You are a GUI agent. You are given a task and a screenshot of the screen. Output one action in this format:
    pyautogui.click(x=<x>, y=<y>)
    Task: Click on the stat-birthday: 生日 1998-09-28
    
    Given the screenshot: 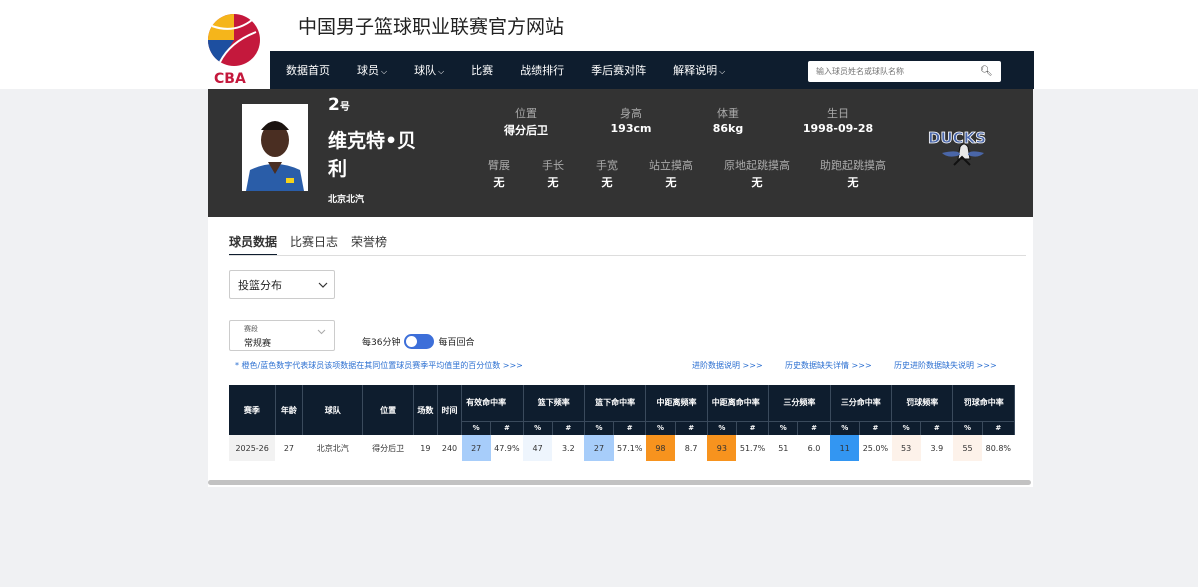 What is the action you would take?
    pyautogui.click(x=838, y=120)
    